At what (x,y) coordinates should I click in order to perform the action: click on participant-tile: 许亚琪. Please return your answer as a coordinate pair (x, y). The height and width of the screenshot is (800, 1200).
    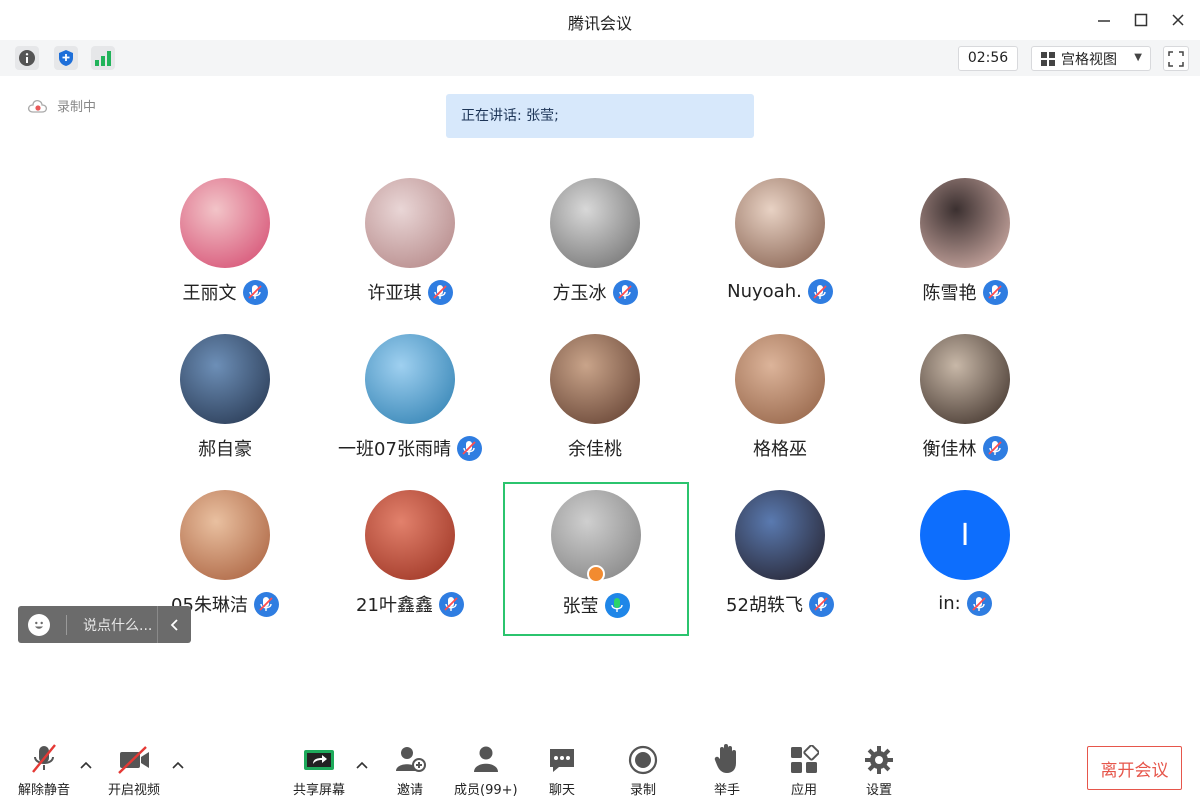
    Looking at the image, I should click on (410, 257).